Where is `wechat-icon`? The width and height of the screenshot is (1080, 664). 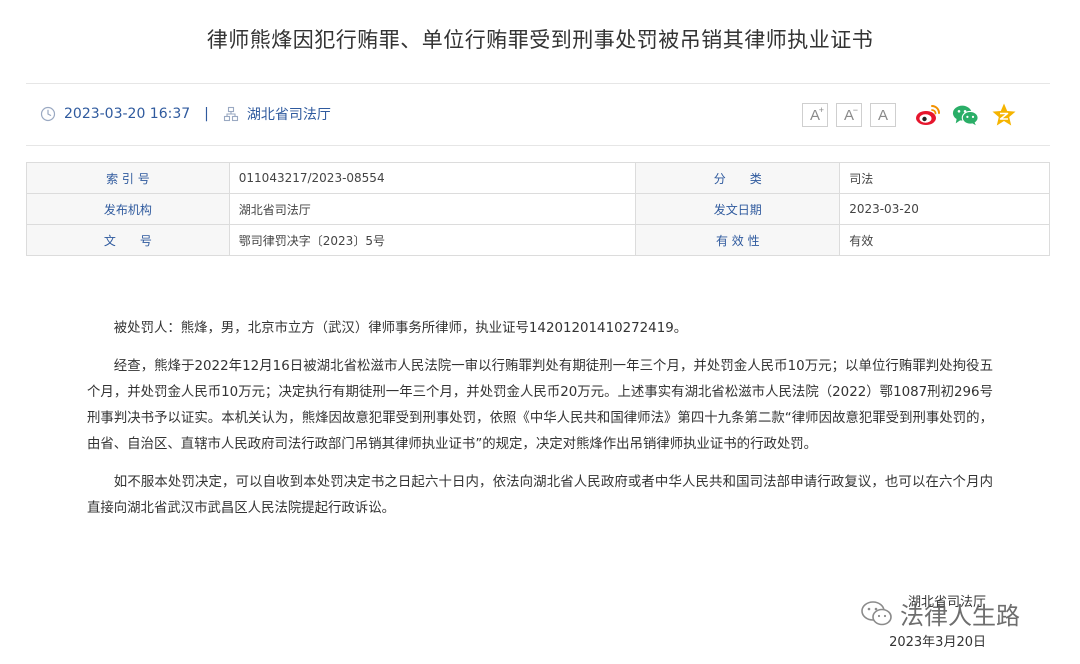 wechat-icon is located at coordinates (966, 115).